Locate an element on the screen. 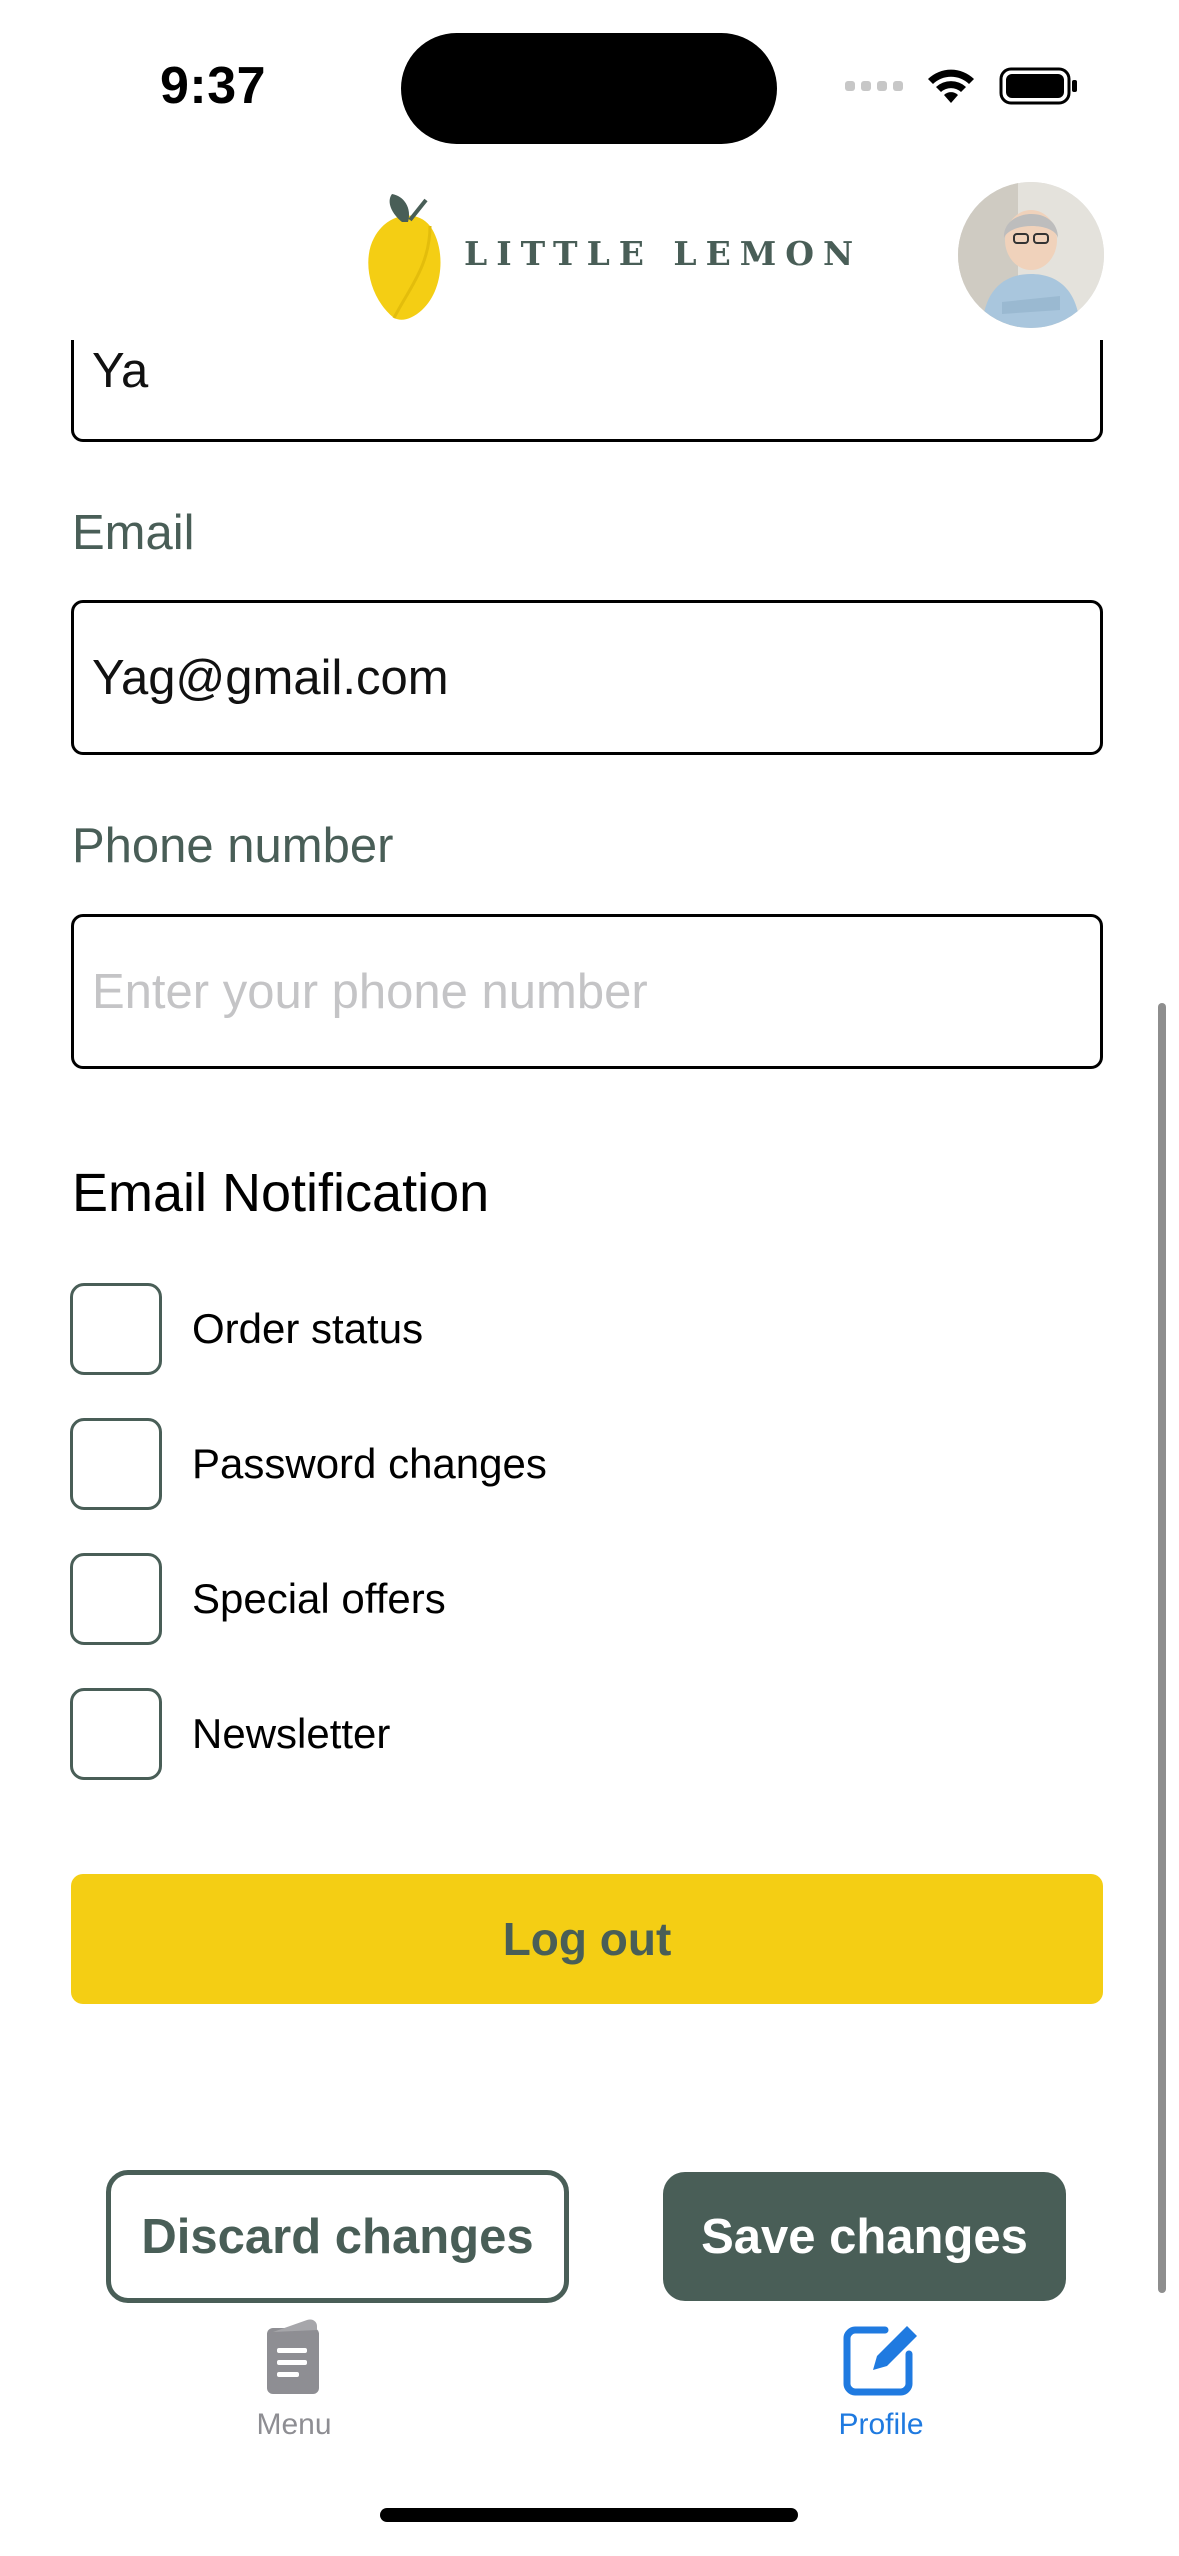 The width and height of the screenshot is (1179, 2556). tab-profile-label: Profile is located at coordinates (881, 2424).